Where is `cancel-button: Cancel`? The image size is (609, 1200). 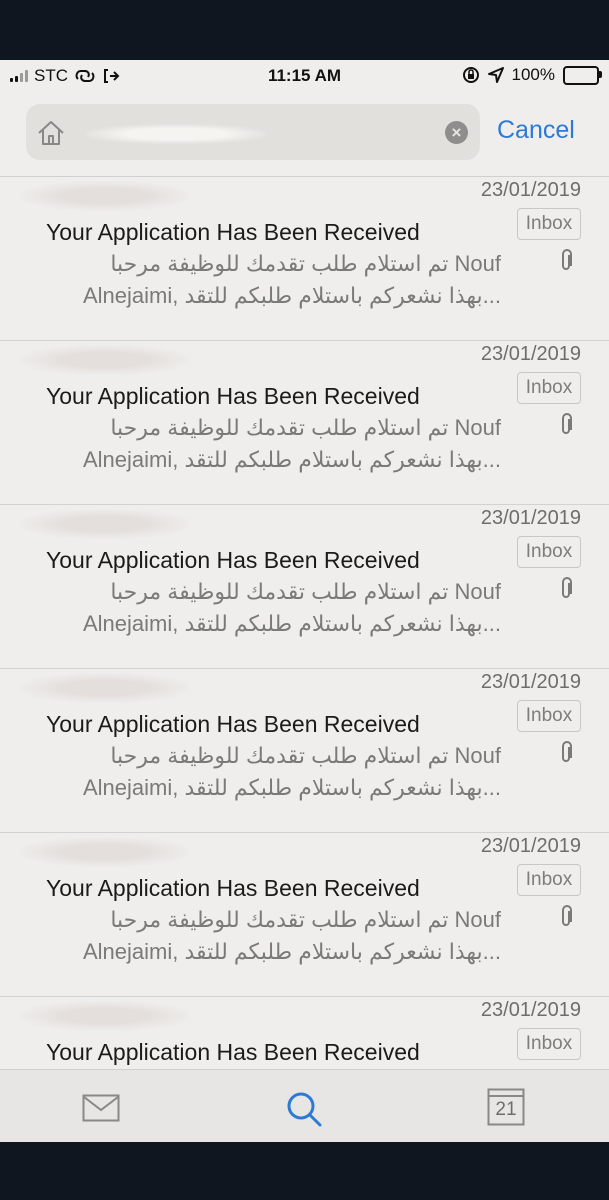 cancel-button: Cancel is located at coordinates (536, 130).